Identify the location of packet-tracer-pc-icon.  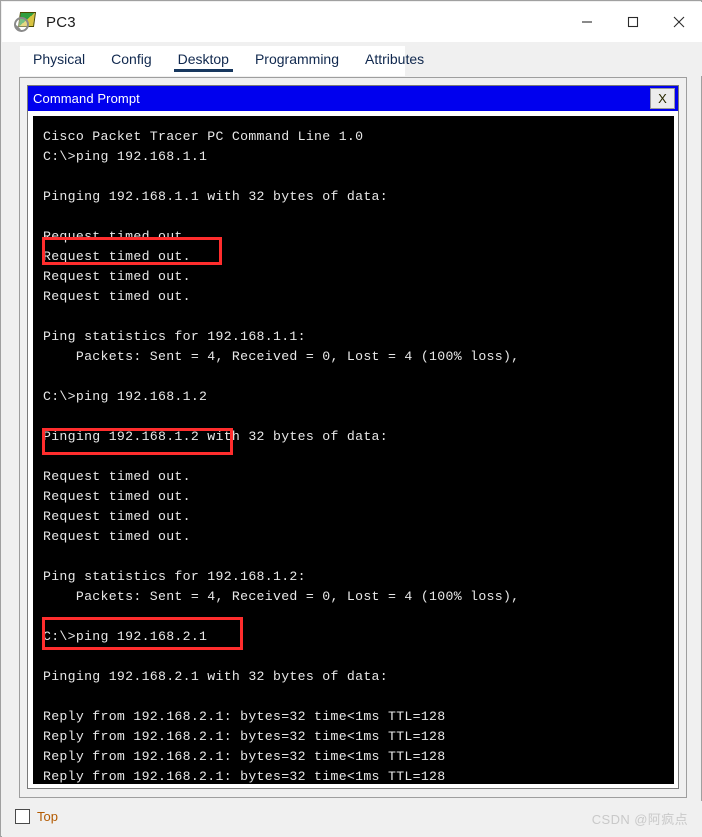
(25, 22).